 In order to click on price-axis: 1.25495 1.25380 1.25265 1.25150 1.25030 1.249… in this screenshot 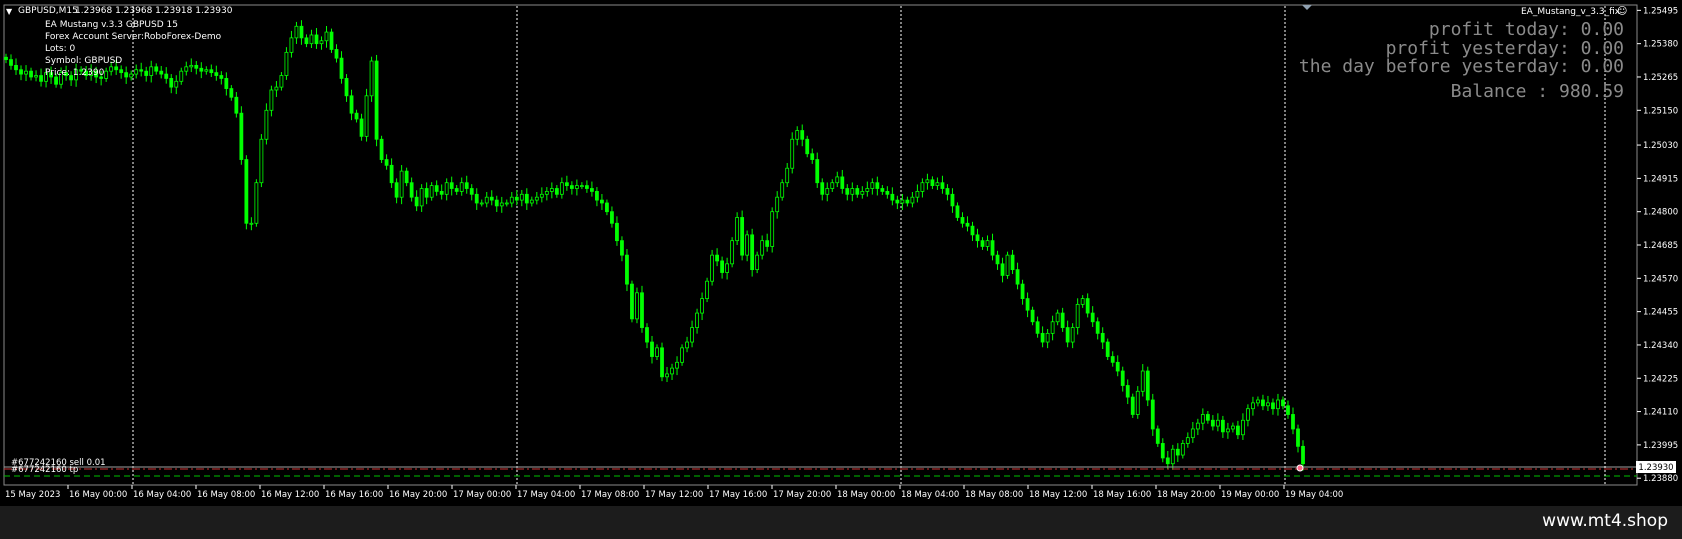, I will do `click(1657, 245)`.